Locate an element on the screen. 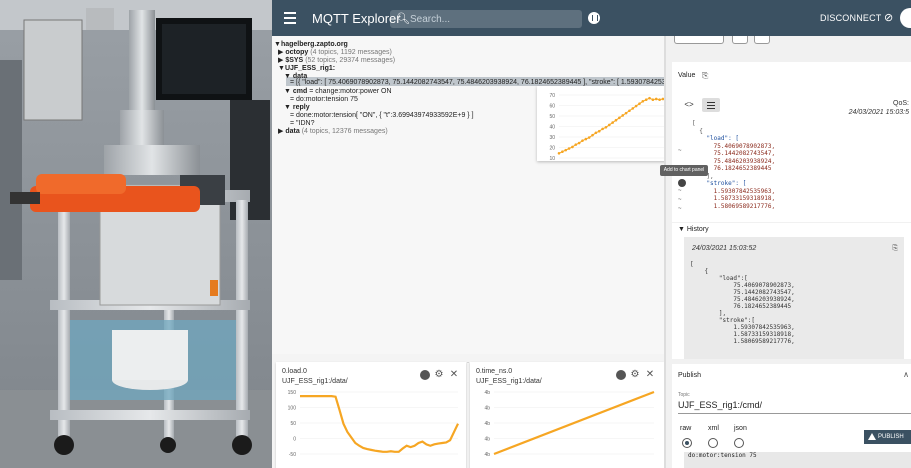 This screenshot has width=911, height=468. history-title: ▼ History is located at coordinates (693, 229).